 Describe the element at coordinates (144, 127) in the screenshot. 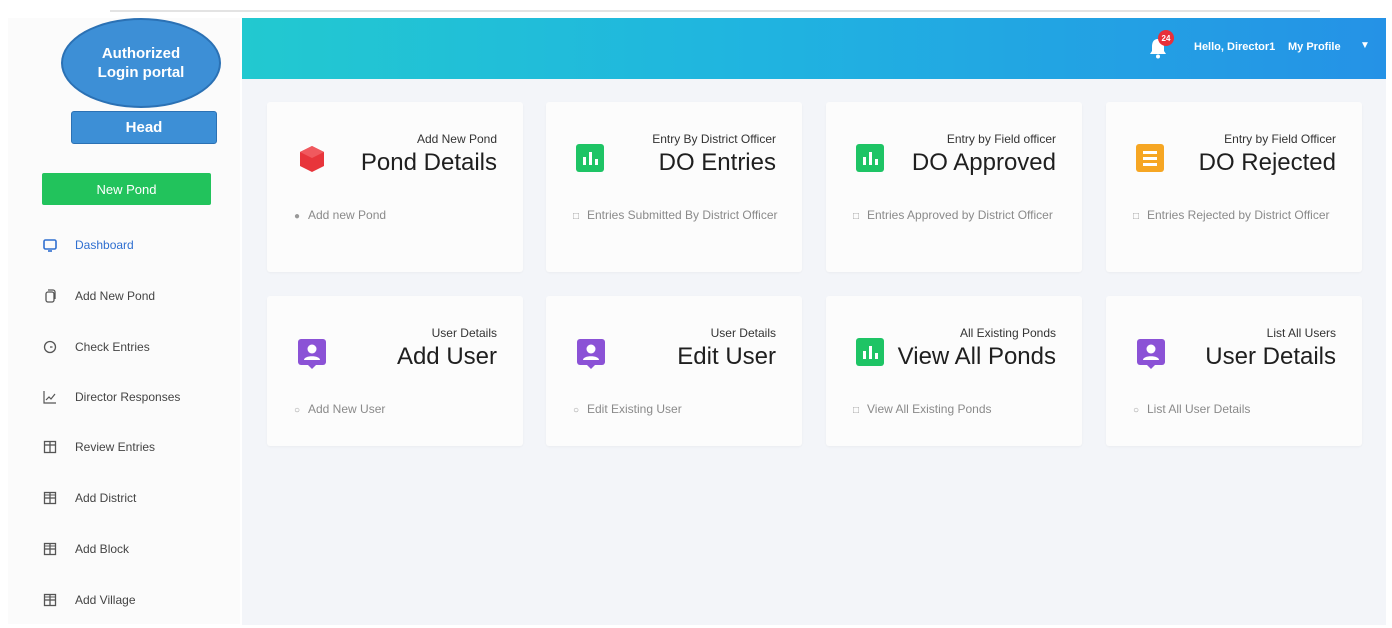

I see `head-button: Head` at that location.